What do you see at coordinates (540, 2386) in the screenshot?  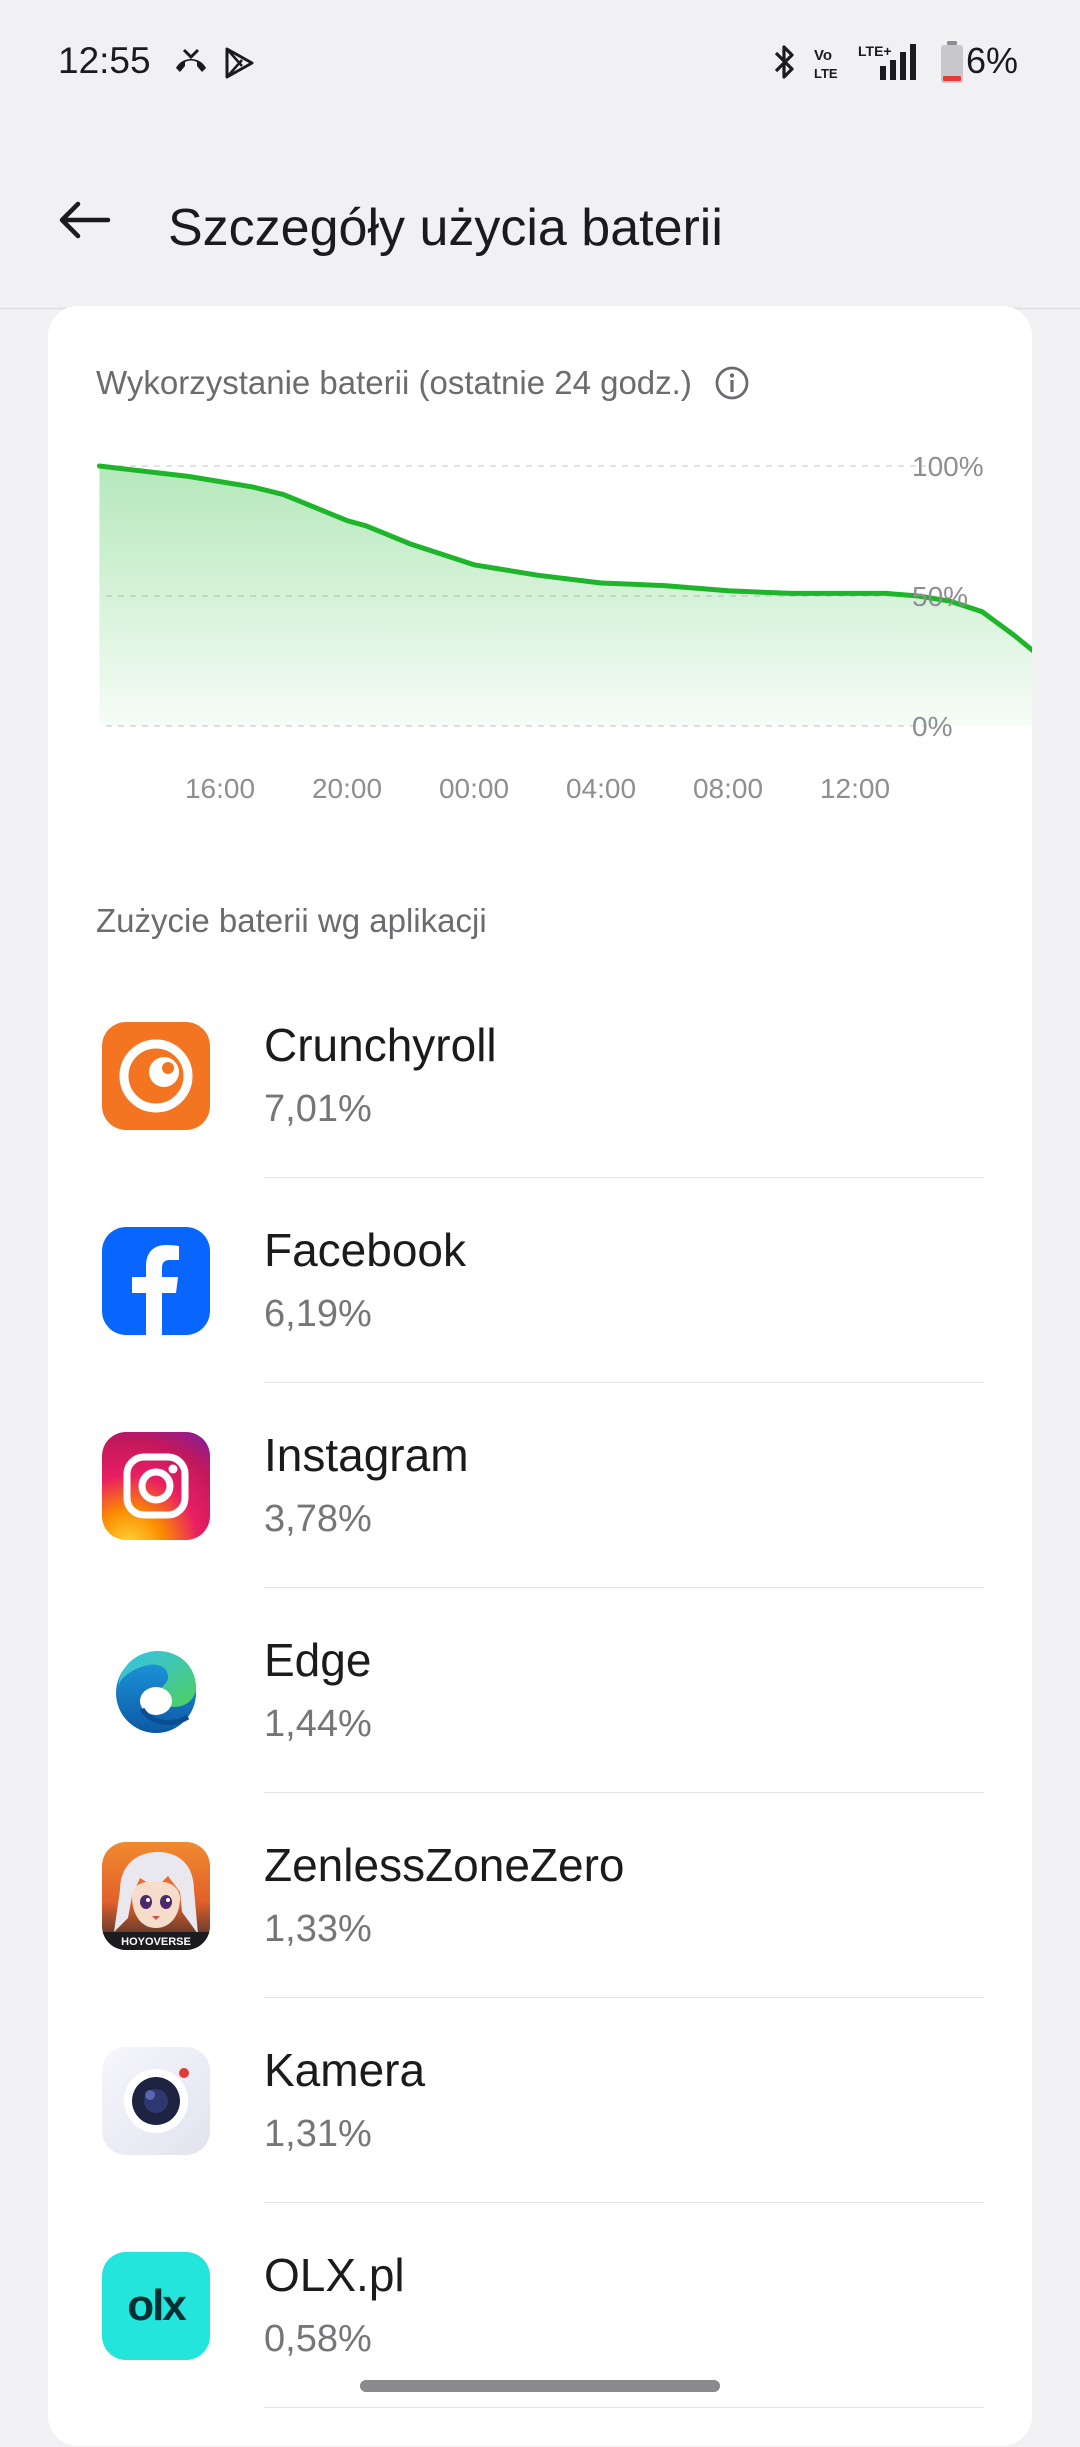 I see `navigation-gesture-bar` at bounding box center [540, 2386].